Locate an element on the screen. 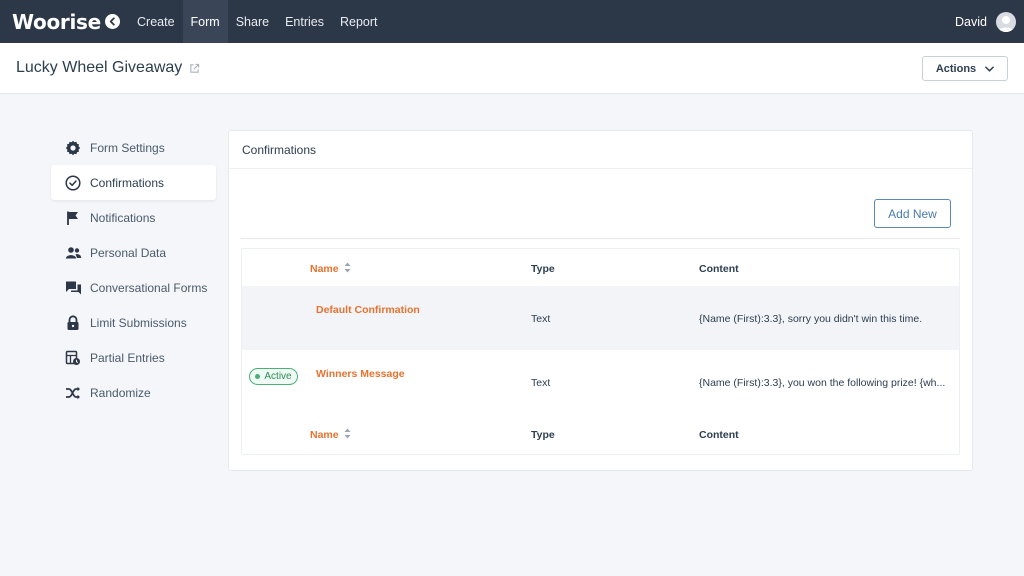  avatar is located at coordinates (1006, 21).